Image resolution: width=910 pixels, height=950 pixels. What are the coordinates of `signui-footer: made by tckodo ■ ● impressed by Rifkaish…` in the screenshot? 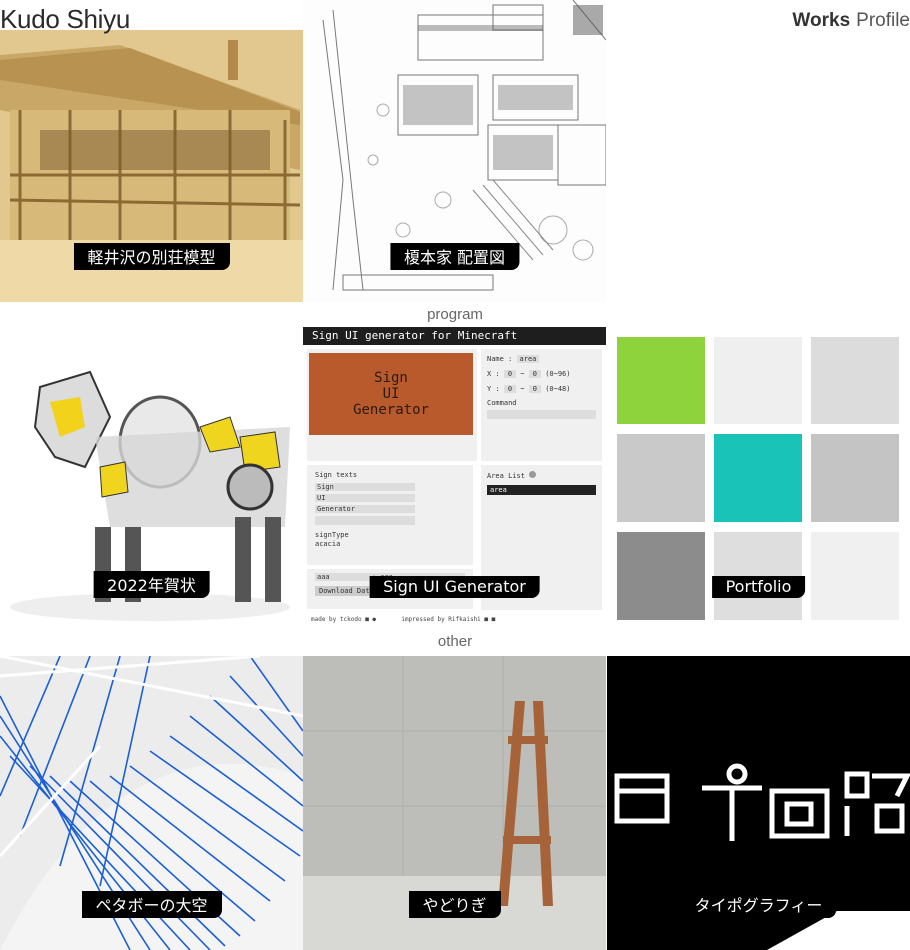 It's located at (403, 619).